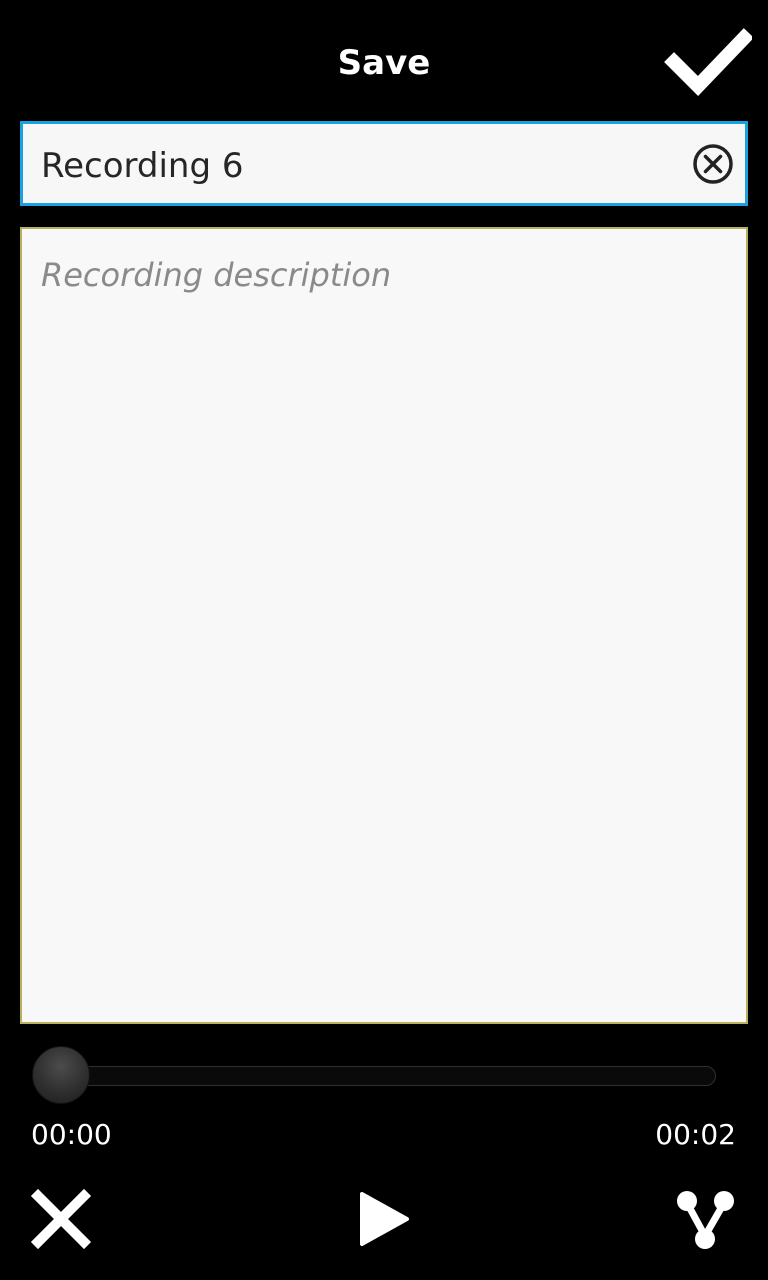 The image size is (768, 1280). Describe the element at coordinates (384, 1076) in the screenshot. I see `playback-seek-track` at that location.